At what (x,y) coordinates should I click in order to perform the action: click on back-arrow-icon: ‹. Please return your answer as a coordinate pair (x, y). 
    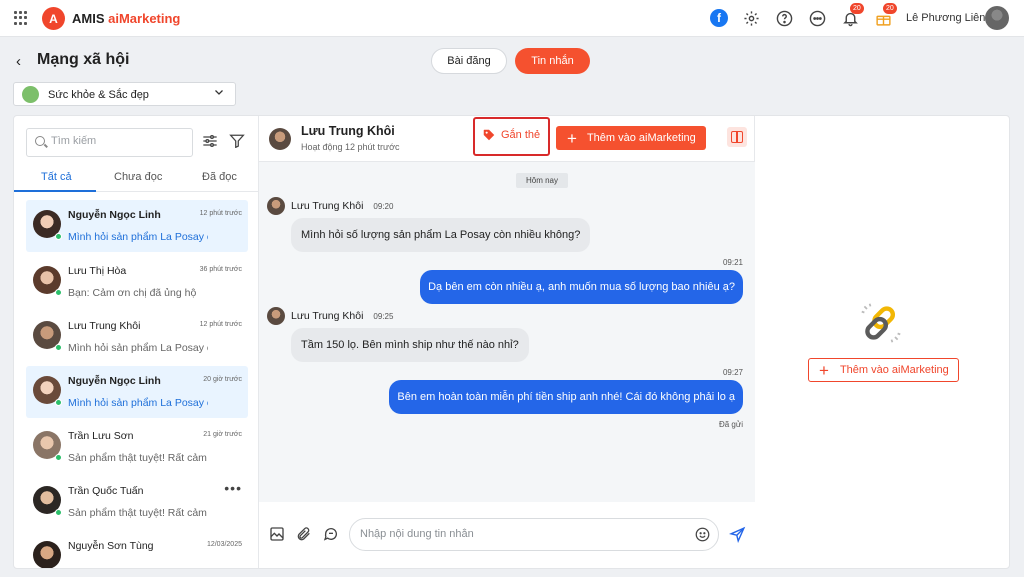
    Looking at the image, I should click on (18, 61).